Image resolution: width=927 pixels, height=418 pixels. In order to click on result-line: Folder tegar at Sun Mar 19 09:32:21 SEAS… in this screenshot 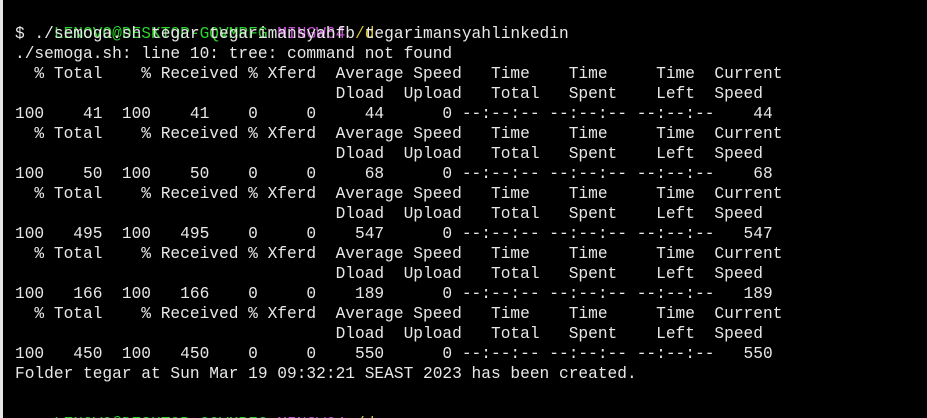, I will do `click(326, 374)`.